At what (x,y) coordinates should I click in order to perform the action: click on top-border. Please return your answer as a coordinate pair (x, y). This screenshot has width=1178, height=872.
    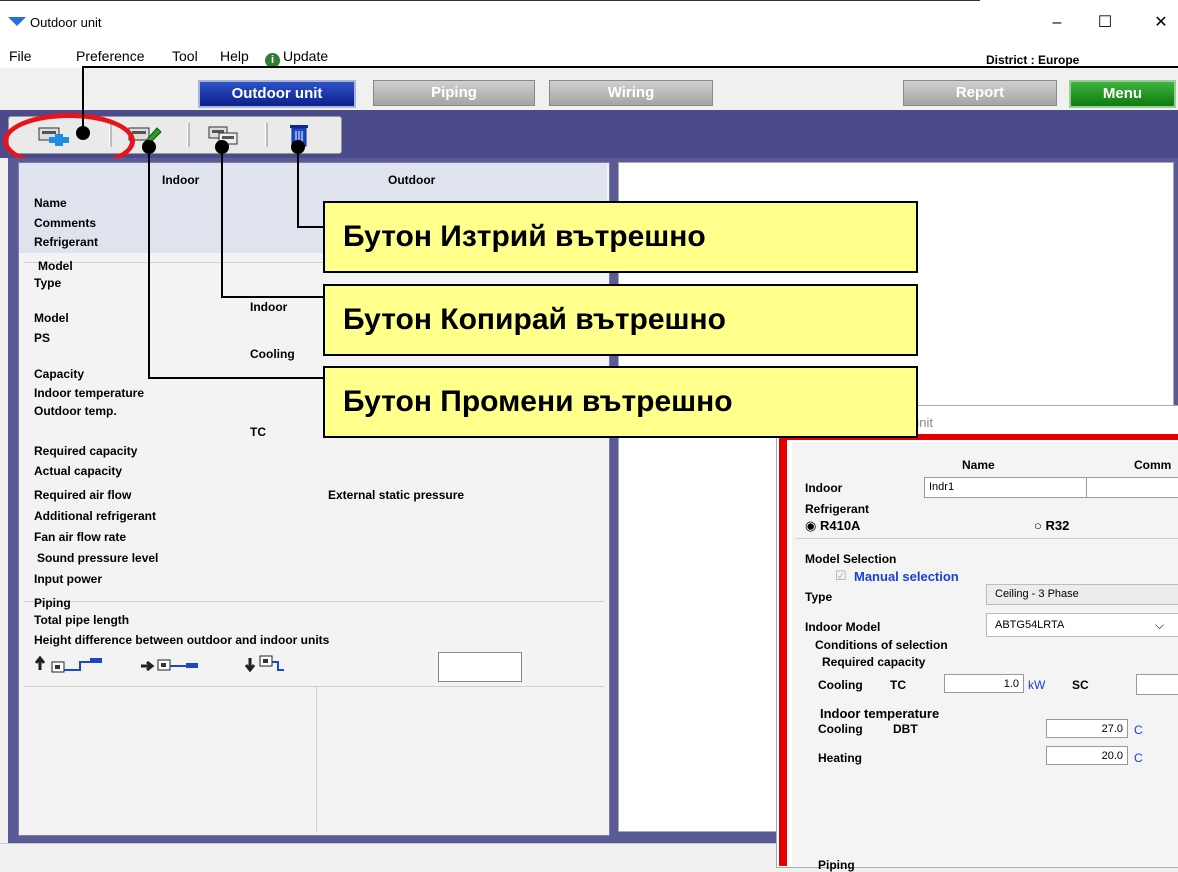
    Looking at the image, I should click on (490, 0).